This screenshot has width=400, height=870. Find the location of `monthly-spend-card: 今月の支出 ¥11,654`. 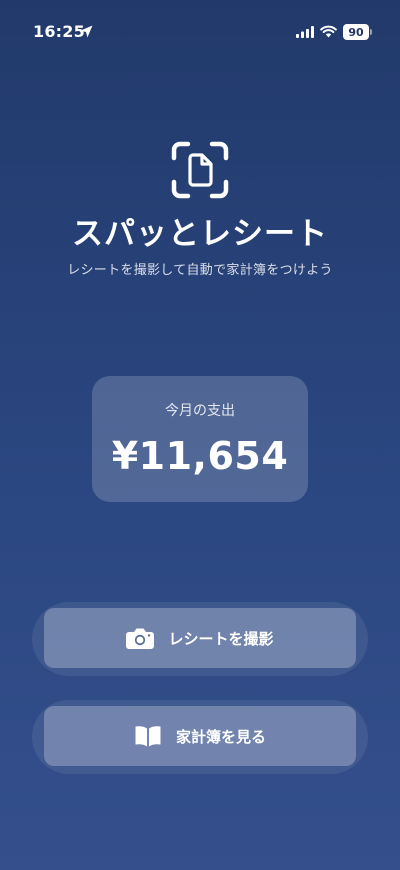

monthly-spend-card: 今月の支出 ¥11,654 is located at coordinates (200, 439).